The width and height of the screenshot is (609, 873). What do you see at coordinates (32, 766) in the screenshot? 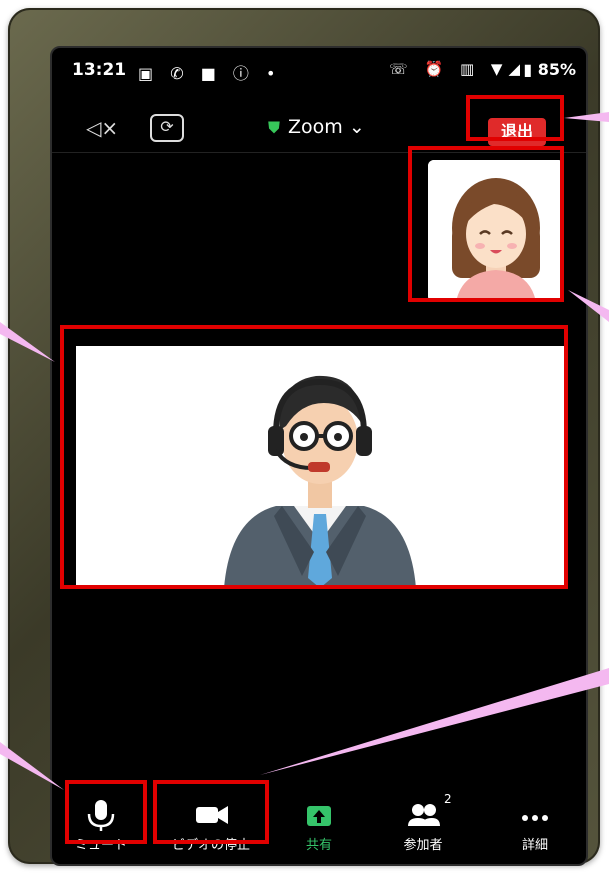
I see `mute-callout-arrow` at bounding box center [32, 766].